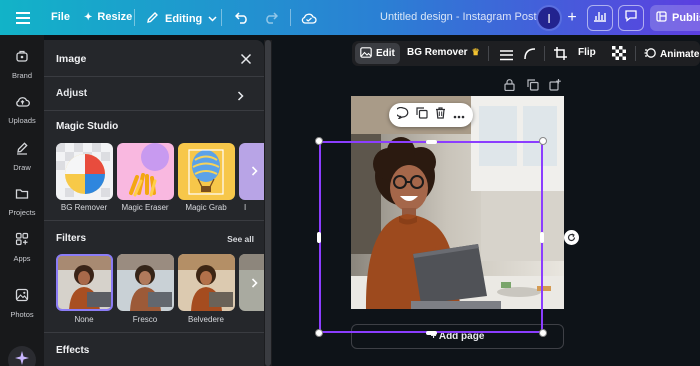 This screenshot has width=700, height=366. What do you see at coordinates (154, 93) in the screenshot?
I see `adjust-row: Adjust` at bounding box center [154, 93].